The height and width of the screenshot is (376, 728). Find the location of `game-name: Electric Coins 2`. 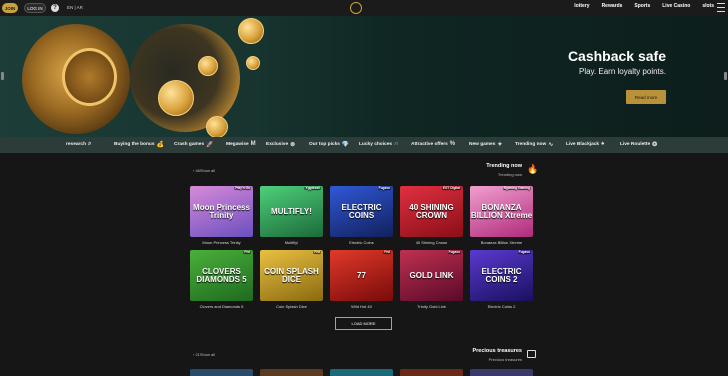

game-name: Electric Coins 2 is located at coordinates (501, 306).